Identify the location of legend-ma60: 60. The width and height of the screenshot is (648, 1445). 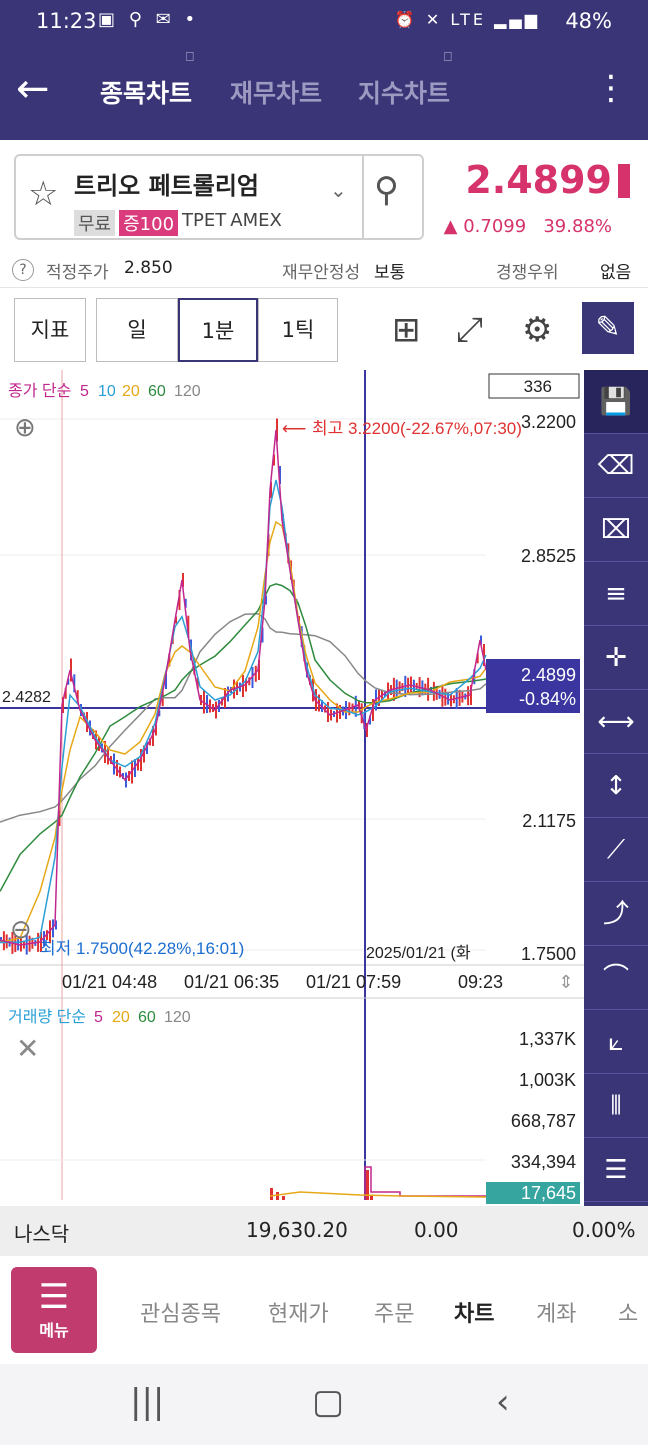
(157, 391).